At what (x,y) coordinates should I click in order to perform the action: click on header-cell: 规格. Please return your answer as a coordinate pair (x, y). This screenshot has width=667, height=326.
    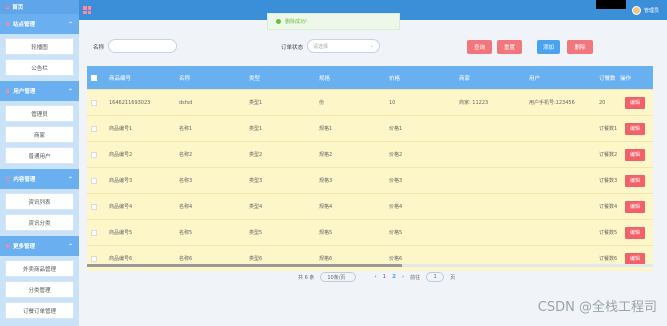
    Looking at the image, I should click on (325, 78).